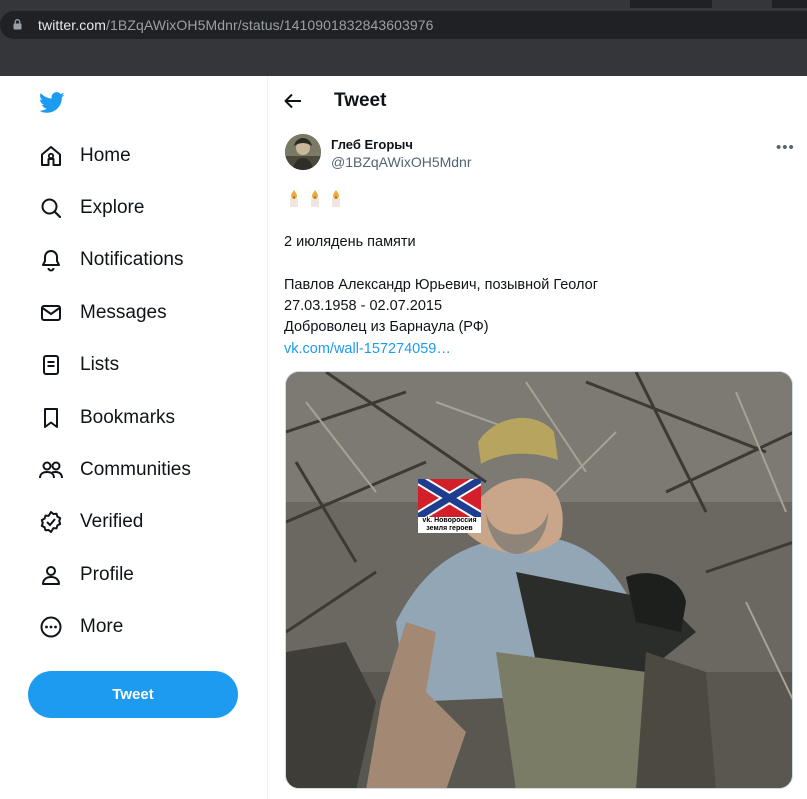  I want to click on tweet-text-line: Доброволец из Барнаула (РФ), so click(386, 327).